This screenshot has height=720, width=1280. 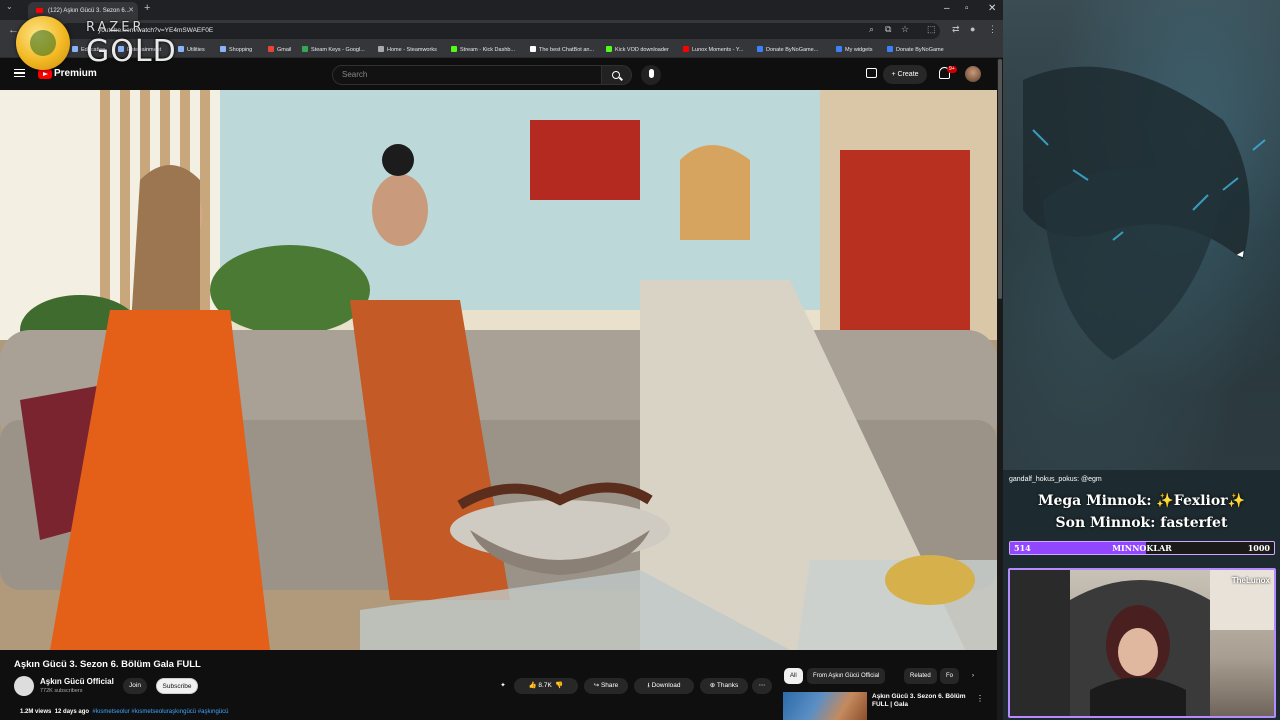 What do you see at coordinates (500, 31) in the screenshot?
I see `url-field: youtube.com/watch?v=YE4mSWAEF0E` at bounding box center [500, 31].